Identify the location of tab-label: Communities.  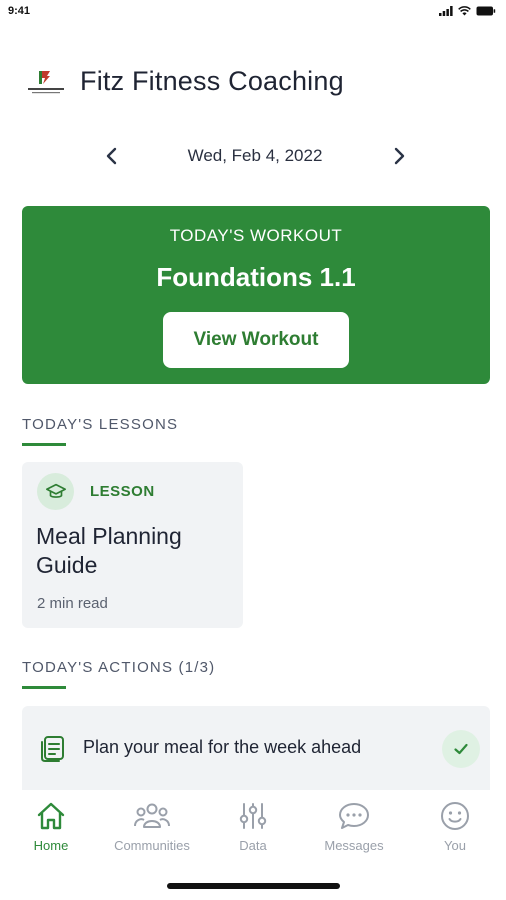
(152, 845).